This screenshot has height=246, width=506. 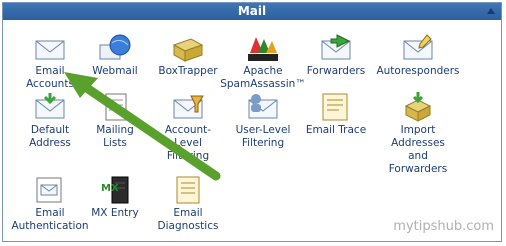 I want to click on panel-title: Mail, so click(x=252, y=11).